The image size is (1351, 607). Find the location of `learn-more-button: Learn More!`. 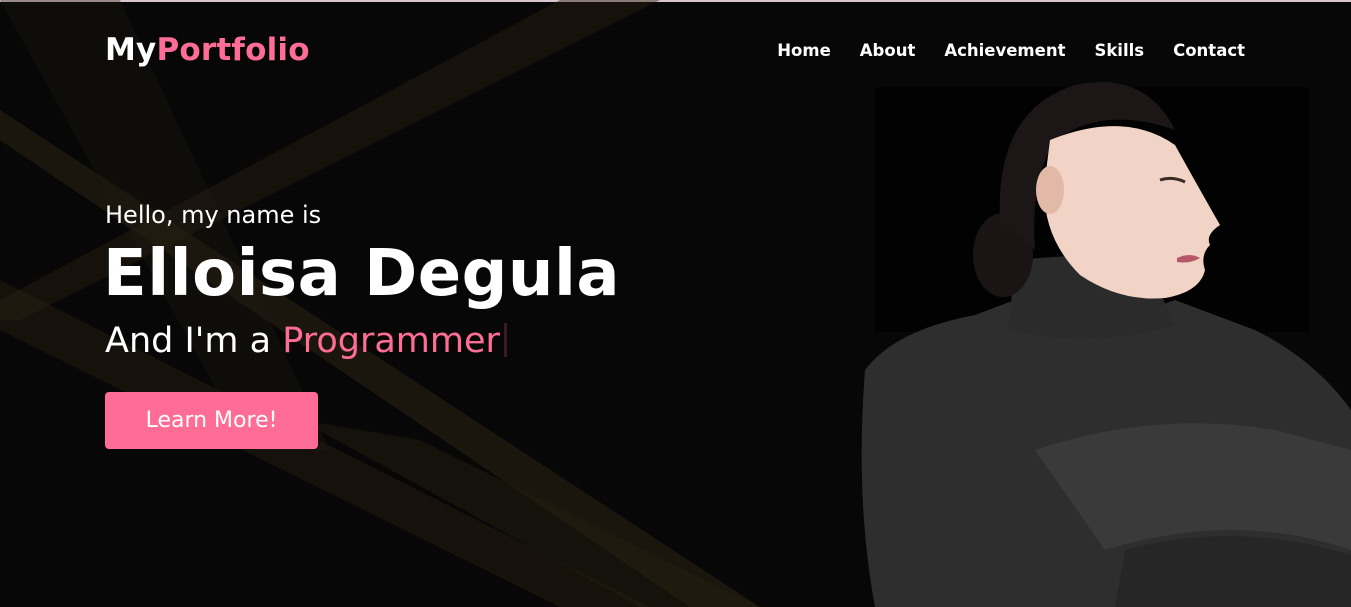

learn-more-button: Learn More! is located at coordinates (211, 420).